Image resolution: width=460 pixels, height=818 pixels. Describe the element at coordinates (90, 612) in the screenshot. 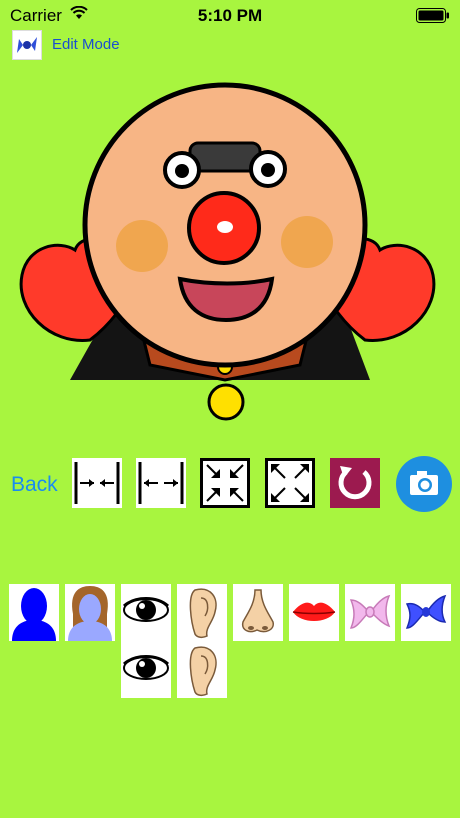

I see `palette-face-with-hair` at that location.